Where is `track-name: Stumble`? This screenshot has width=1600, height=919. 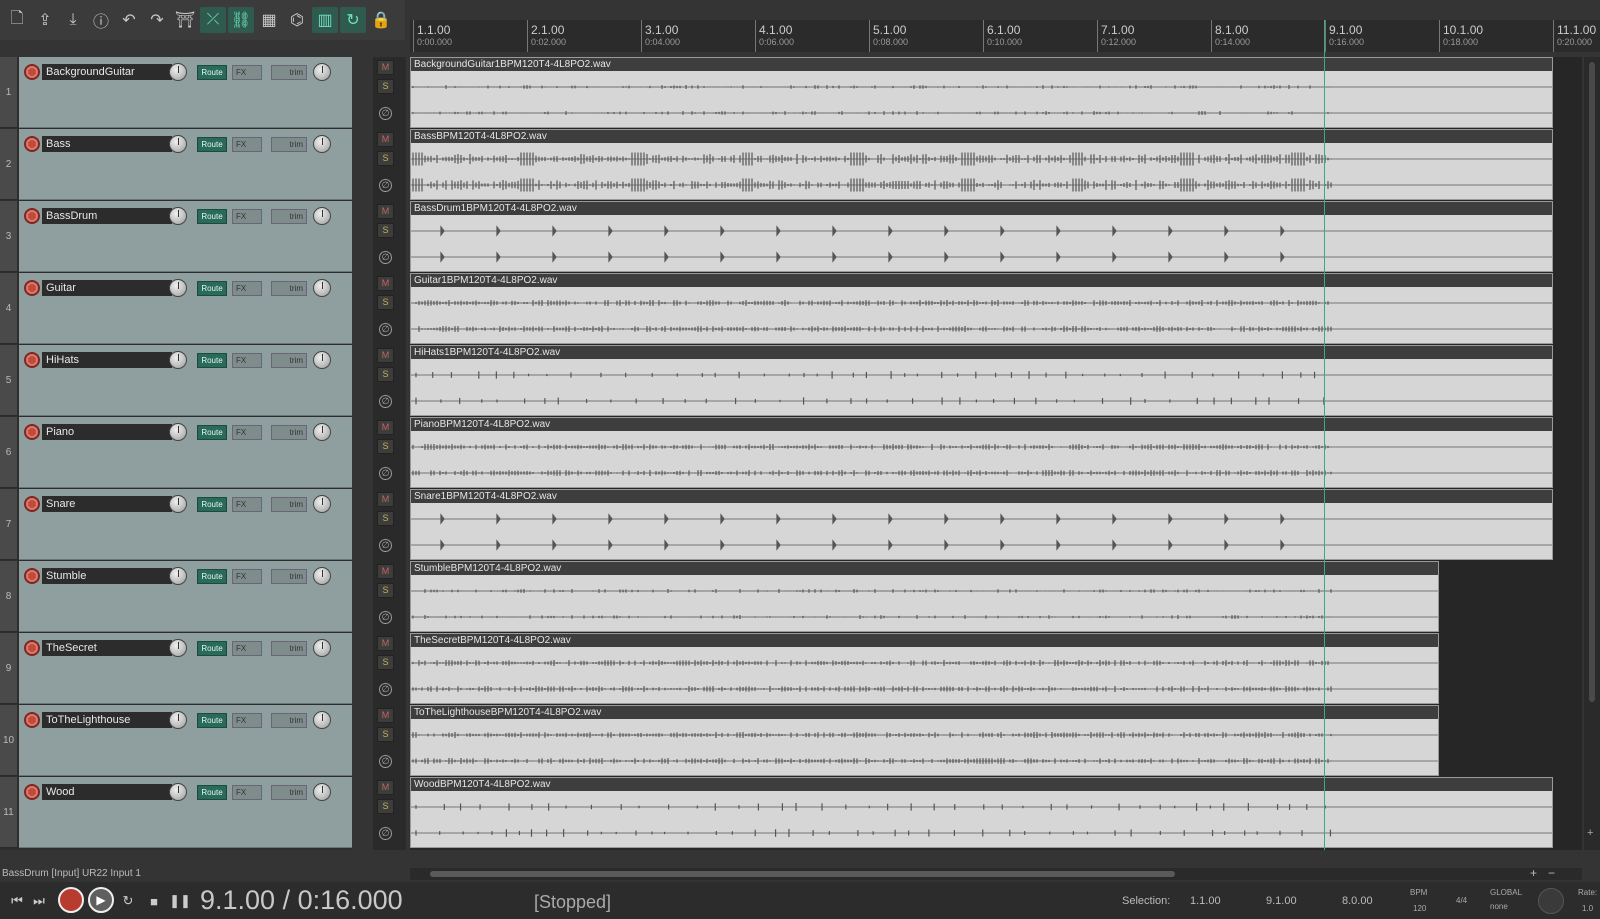 track-name: Stumble is located at coordinates (107, 576).